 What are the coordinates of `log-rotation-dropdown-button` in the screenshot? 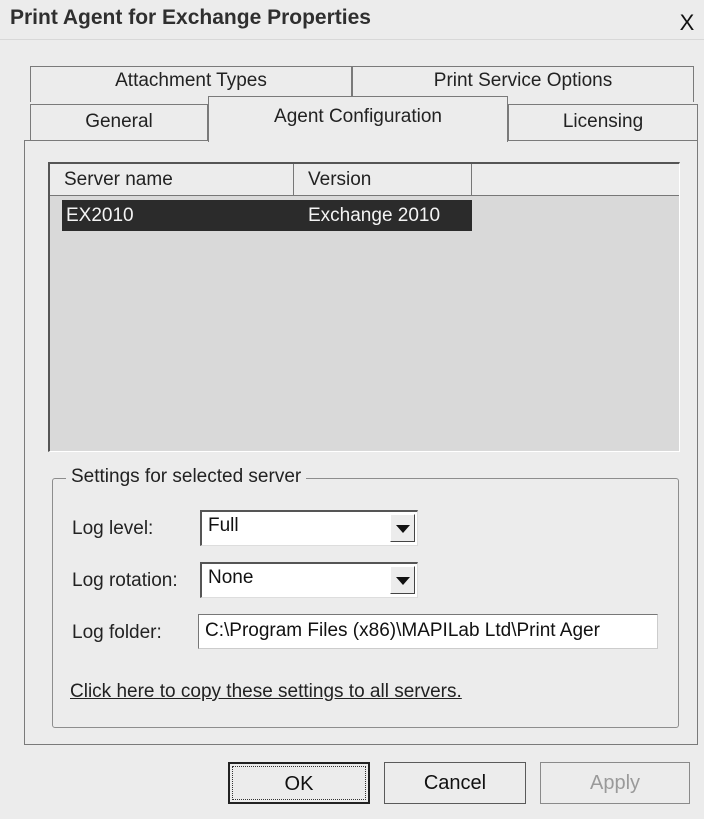 It's located at (402, 580).